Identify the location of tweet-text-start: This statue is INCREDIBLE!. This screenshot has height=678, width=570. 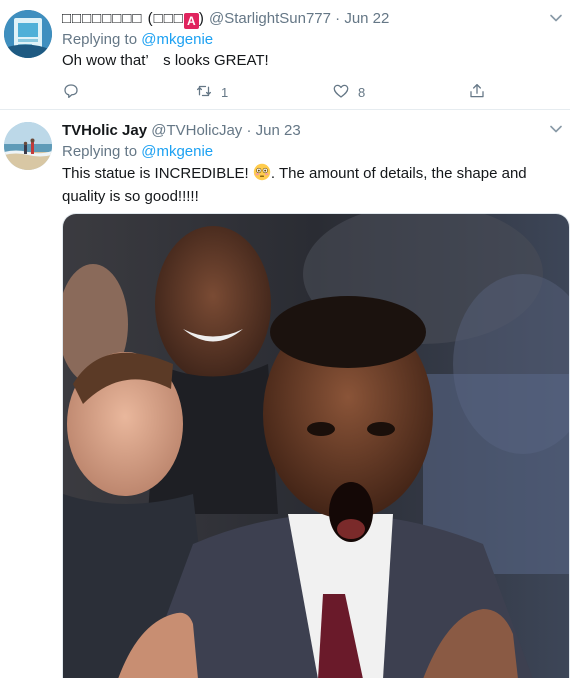
(155, 173).